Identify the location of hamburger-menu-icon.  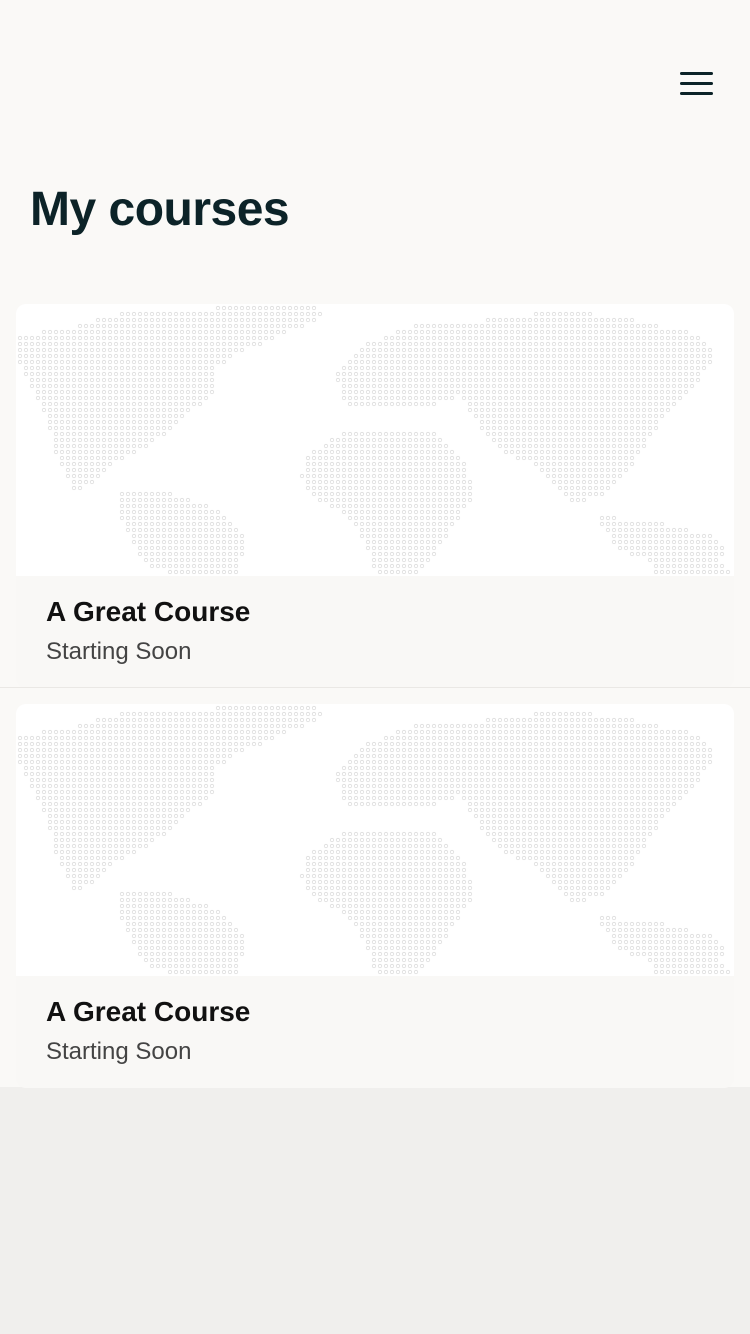
(696, 84).